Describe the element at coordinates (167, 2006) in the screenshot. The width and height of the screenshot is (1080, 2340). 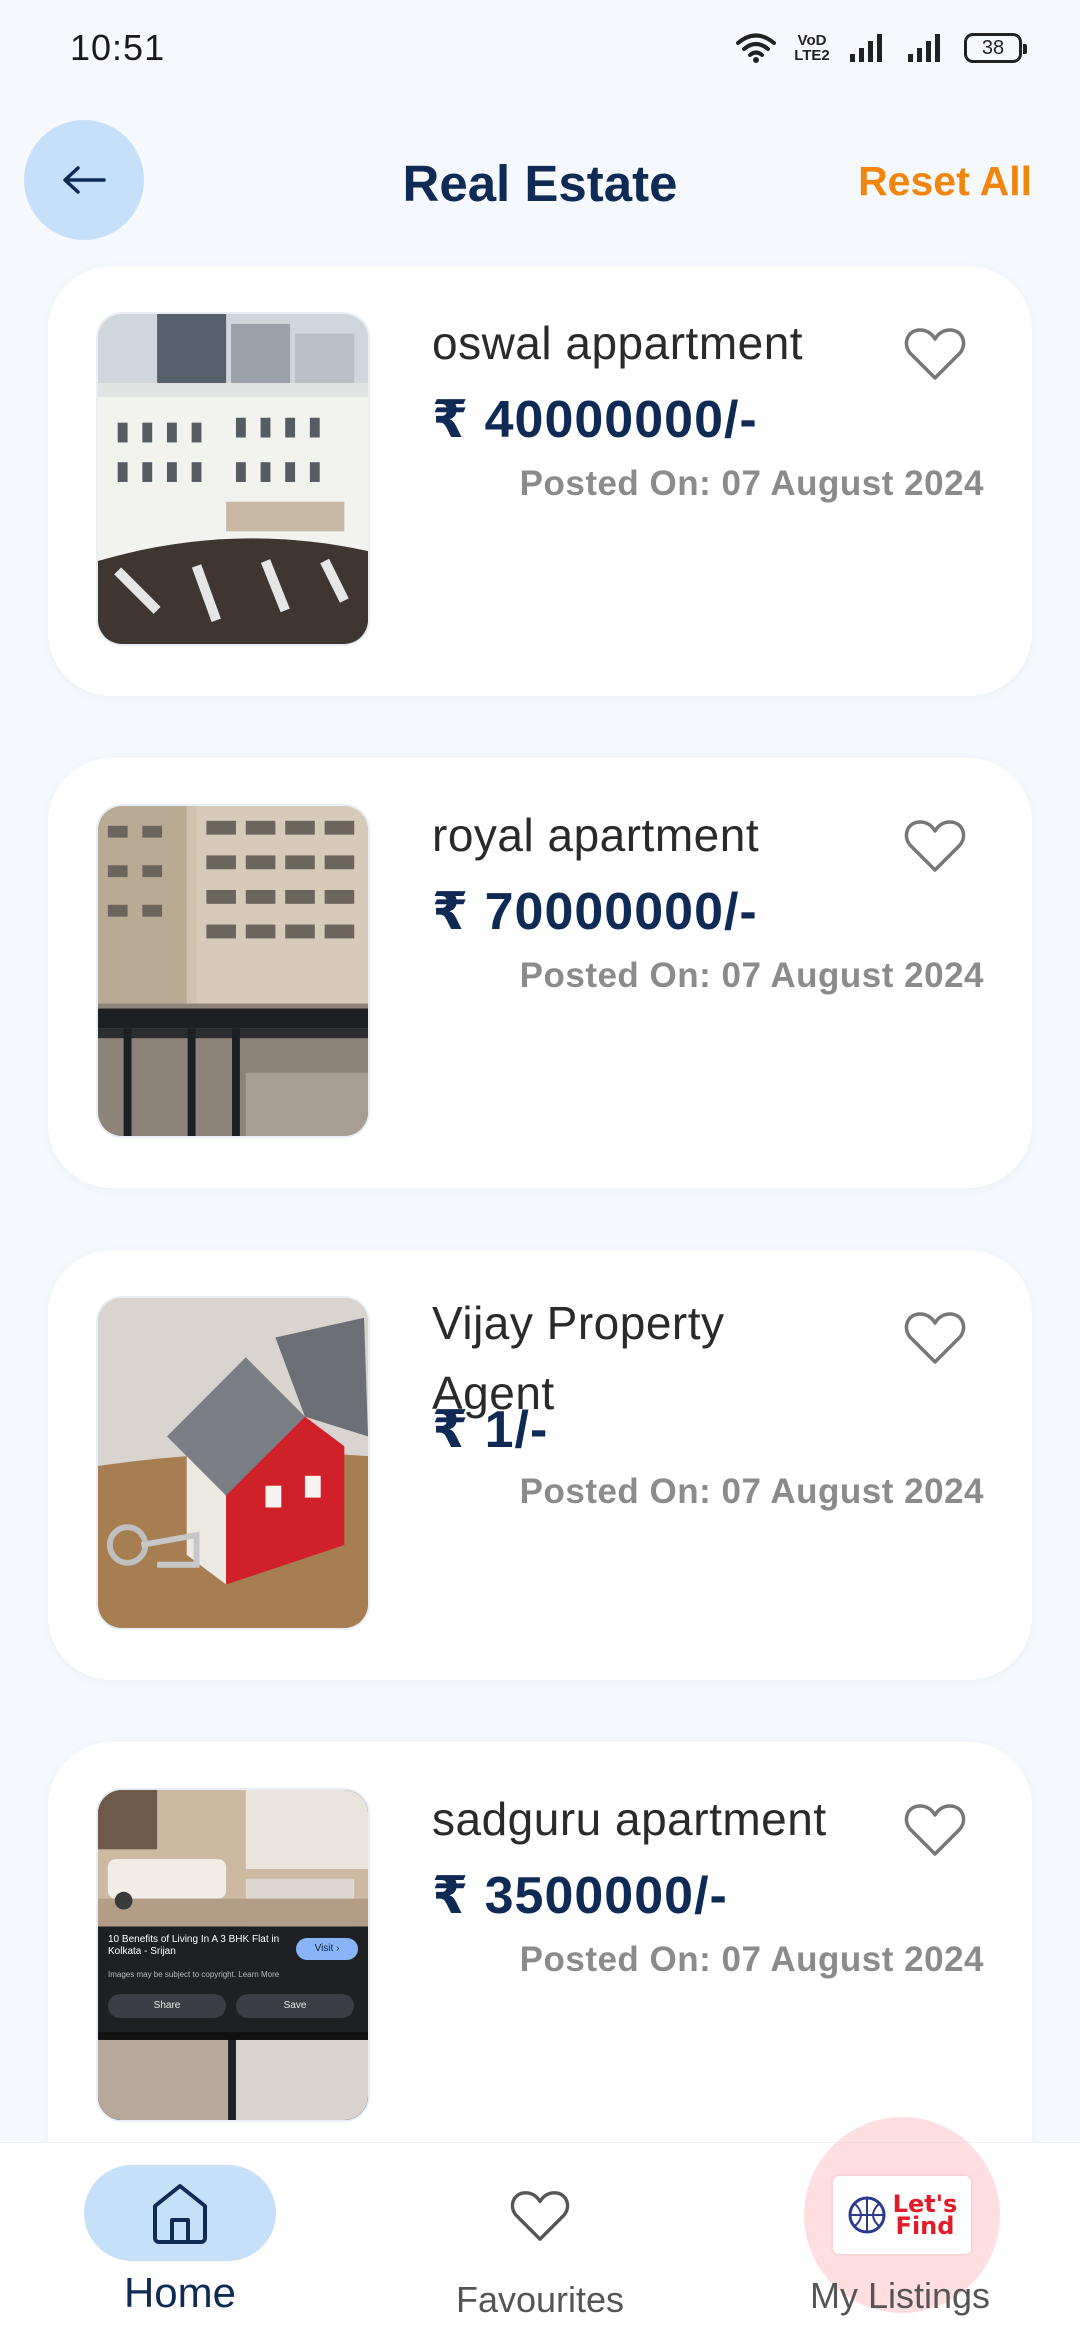
I see `thumb-share-button: Share` at that location.